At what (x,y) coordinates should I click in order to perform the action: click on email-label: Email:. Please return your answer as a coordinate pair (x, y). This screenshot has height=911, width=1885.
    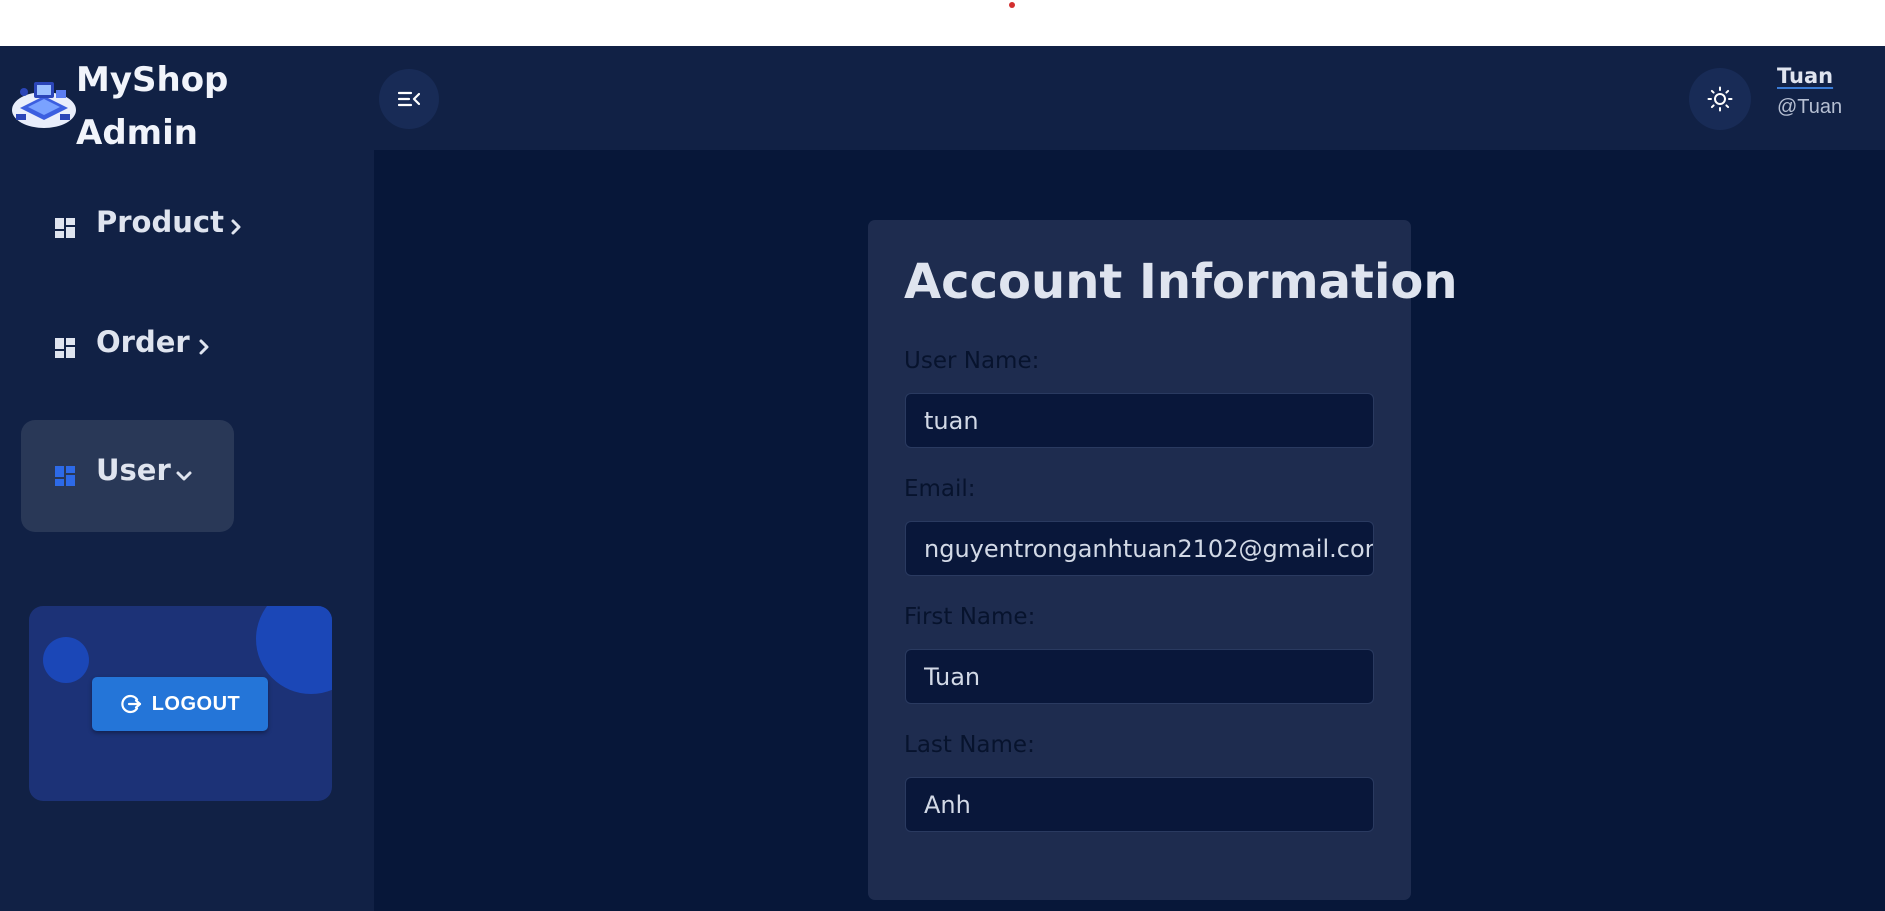
    Looking at the image, I should click on (940, 489).